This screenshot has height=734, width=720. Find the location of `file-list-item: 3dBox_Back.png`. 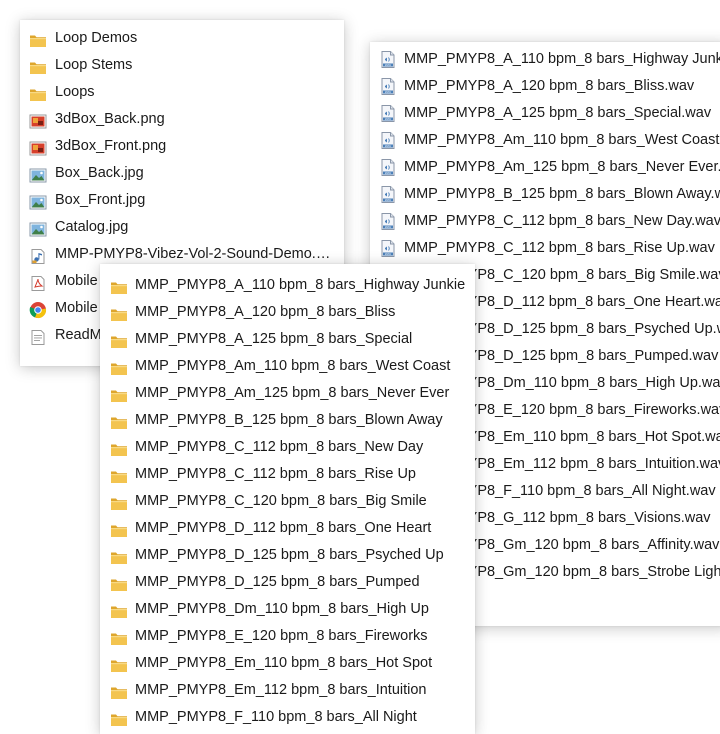

file-list-item: 3dBox_Back.png is located at coordinates (182, 119).